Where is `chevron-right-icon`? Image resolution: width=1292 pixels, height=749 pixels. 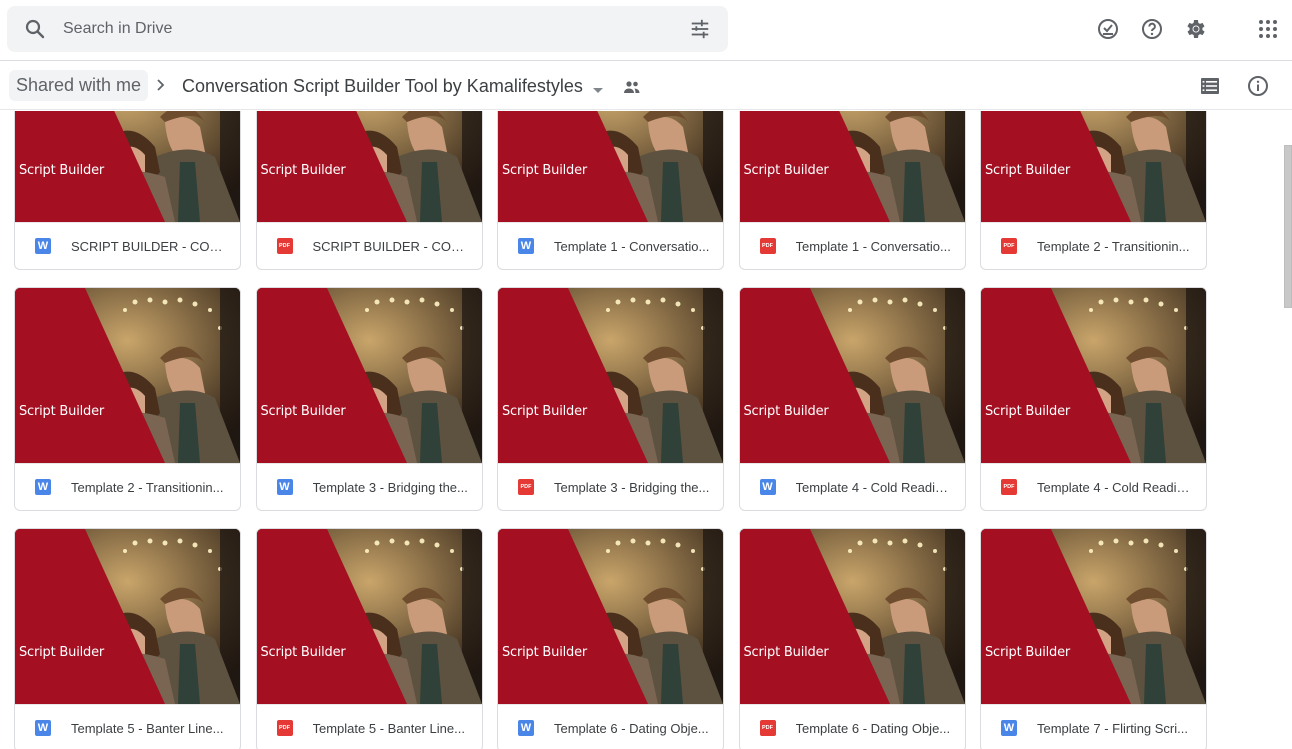 chevron-right-icon is located at coordinates (161, 87).